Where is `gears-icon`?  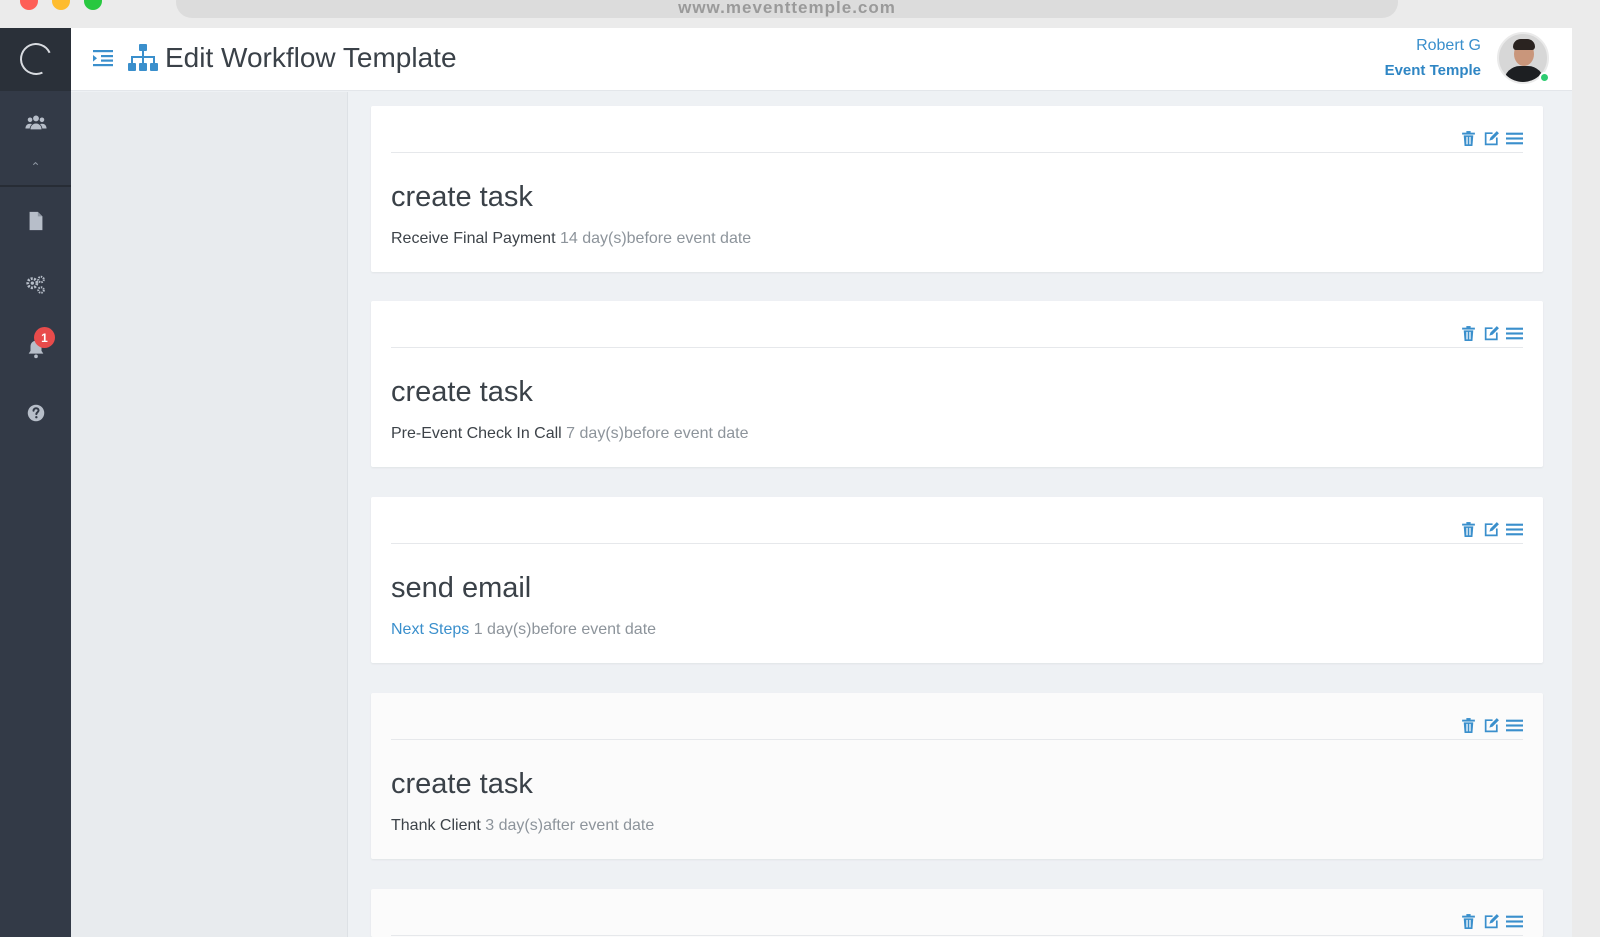
gears-icon is located at coordinates (35, 284).